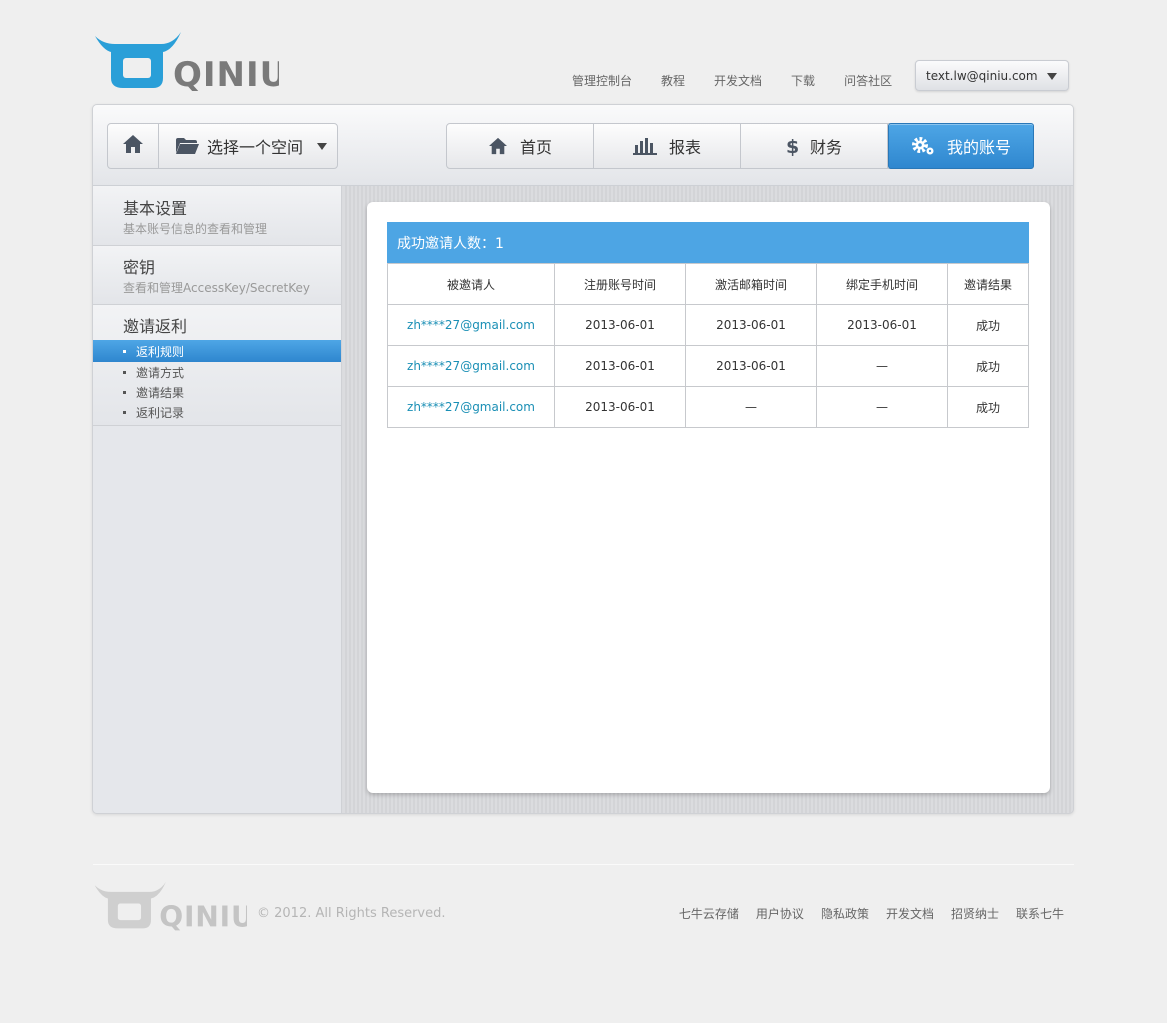  Describe the element at coordinates (217, 275) in the screenshot. I see `sidebar-section-keys: 密钥 查看和管理AccessKey/SecretKey` at that location.